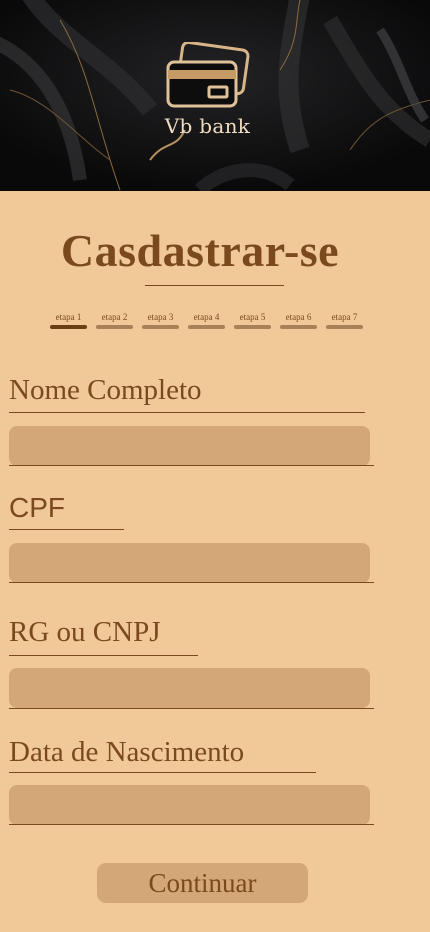 This screenshot has width=430, height=932. I want to click on cpf-label-underline, so click(66, 529).